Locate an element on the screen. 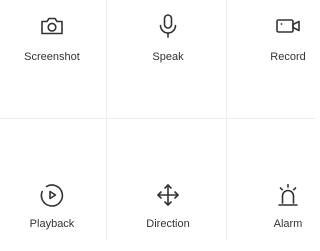 The width and height of the screenshot is (320, 251). alarm-button: Alarm is located at coordinates (278, 216).